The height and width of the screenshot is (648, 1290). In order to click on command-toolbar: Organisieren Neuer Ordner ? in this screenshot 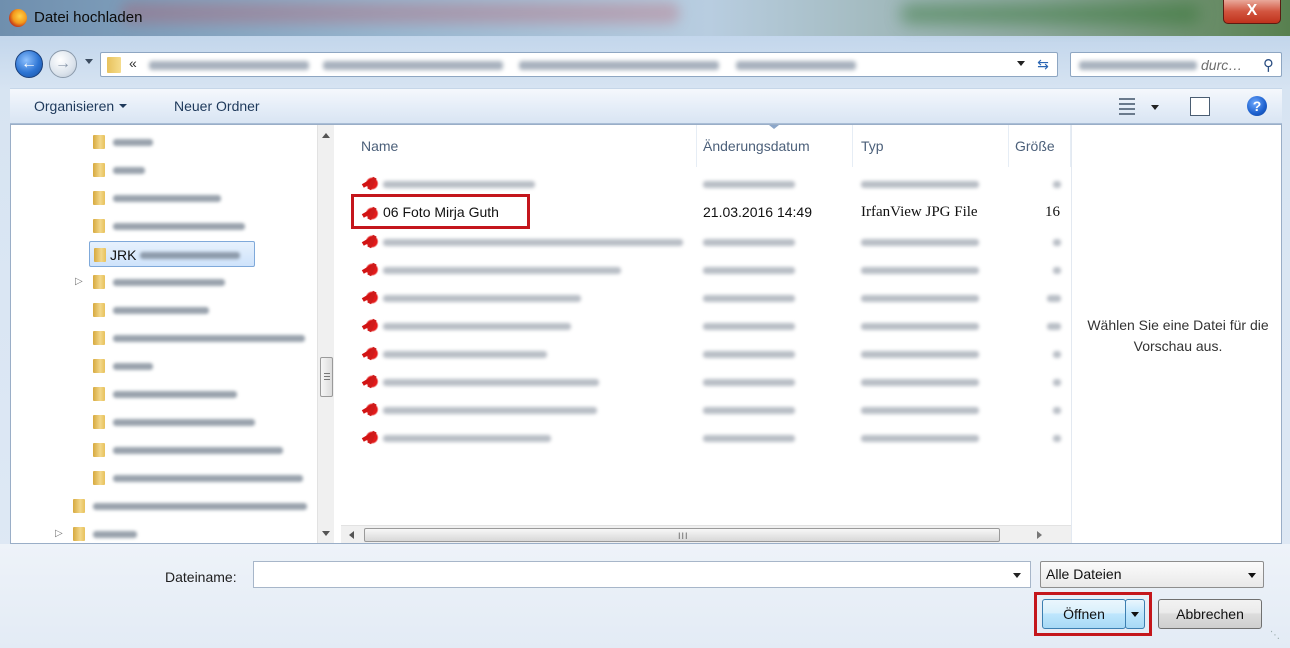, I will do `click(646, 106)`.